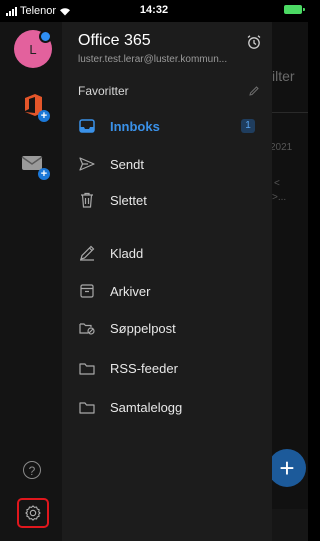 The height and width of the screenshot is (541, 320). What do you see at coordinates (87, 164) in the screenshot?
I see `send-icon` at bounding box center [87, 164].